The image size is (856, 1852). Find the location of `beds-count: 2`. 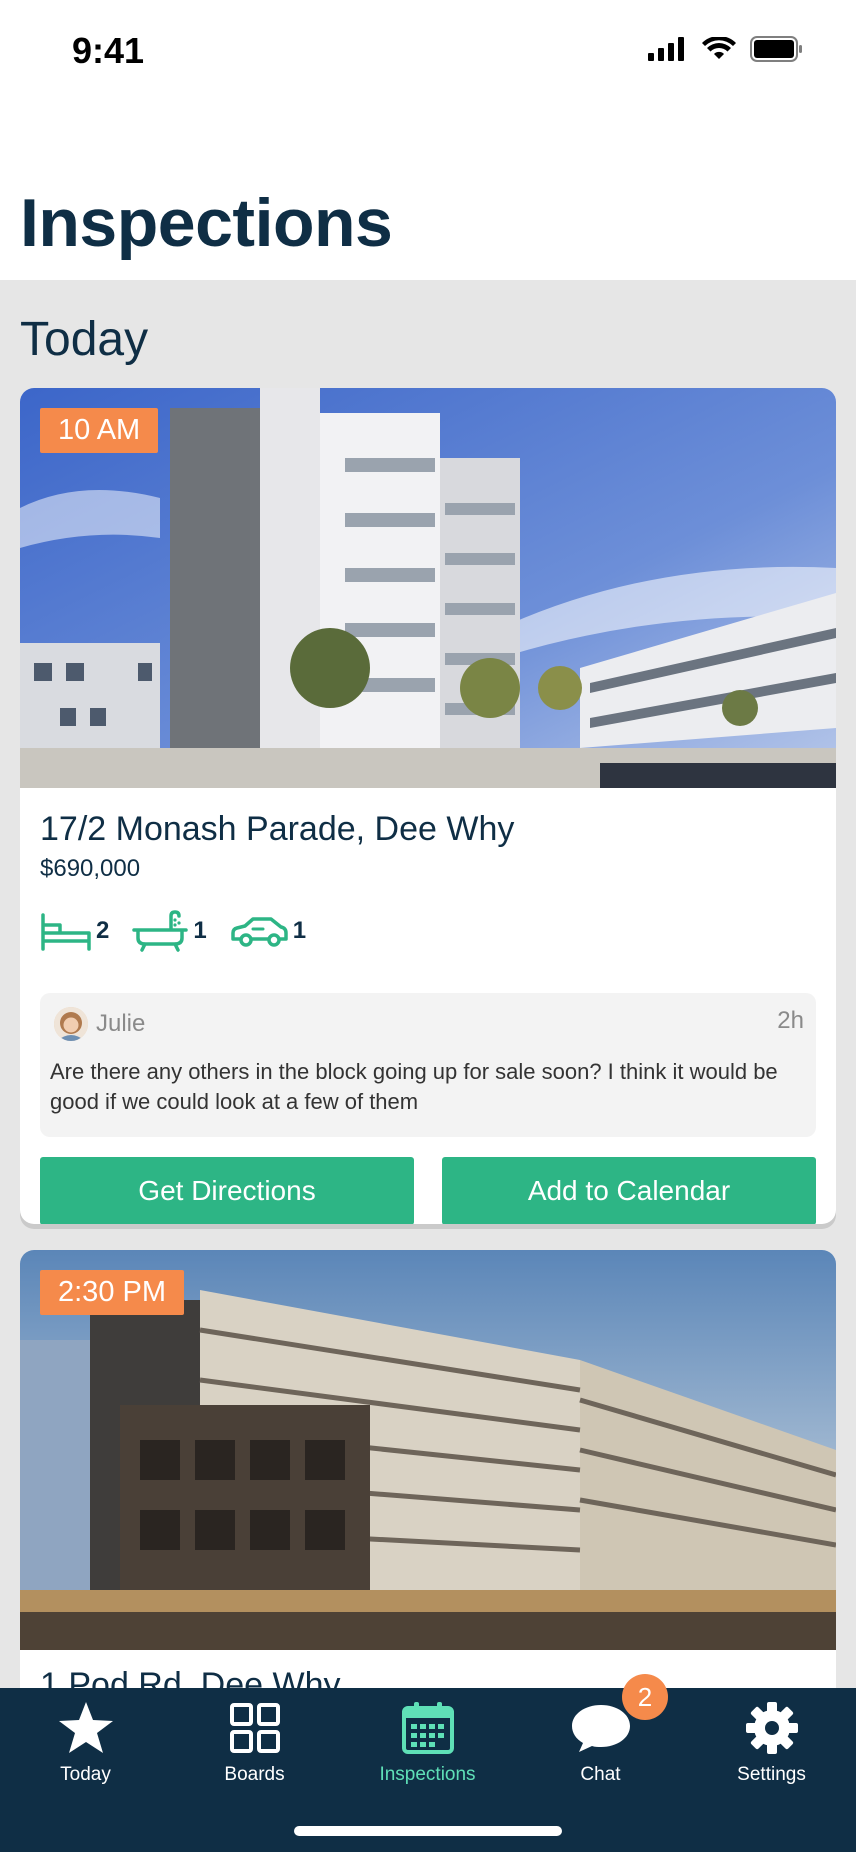

beds-count: 2 is located at coordinates (103, 930).